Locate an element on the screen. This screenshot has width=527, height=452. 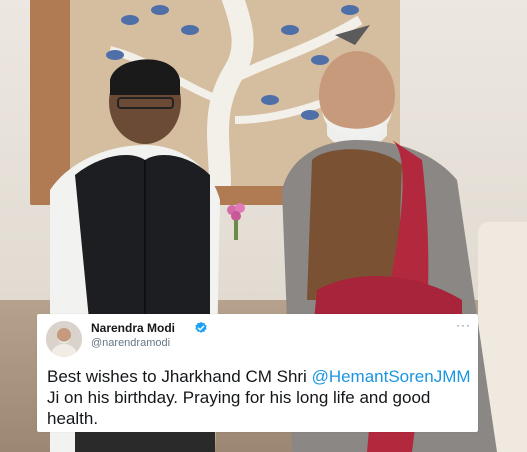
mention-link: @HemantSorenJMM is located at coordinates (391, 376).